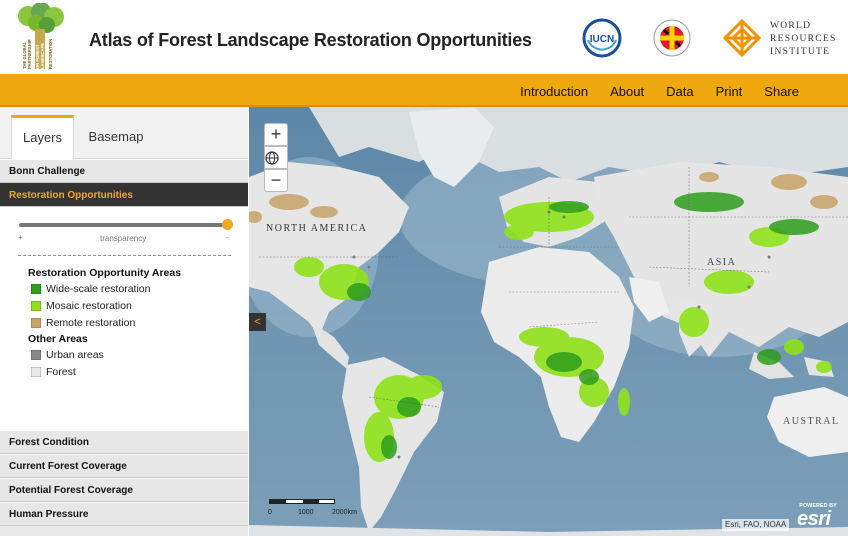 This screenshot has width=848, height=536. Describe the element at coordinates (814, 519) in the screenshot. I see `esri-wordmark: esri` at that location.